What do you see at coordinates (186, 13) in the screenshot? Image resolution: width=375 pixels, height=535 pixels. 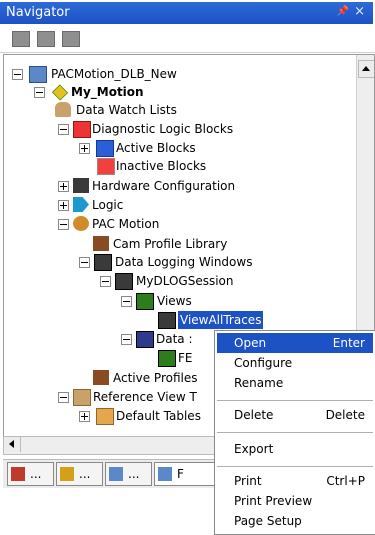 I see `title-bar: Navigator 📌 ×` at bounding box center [186, 13].